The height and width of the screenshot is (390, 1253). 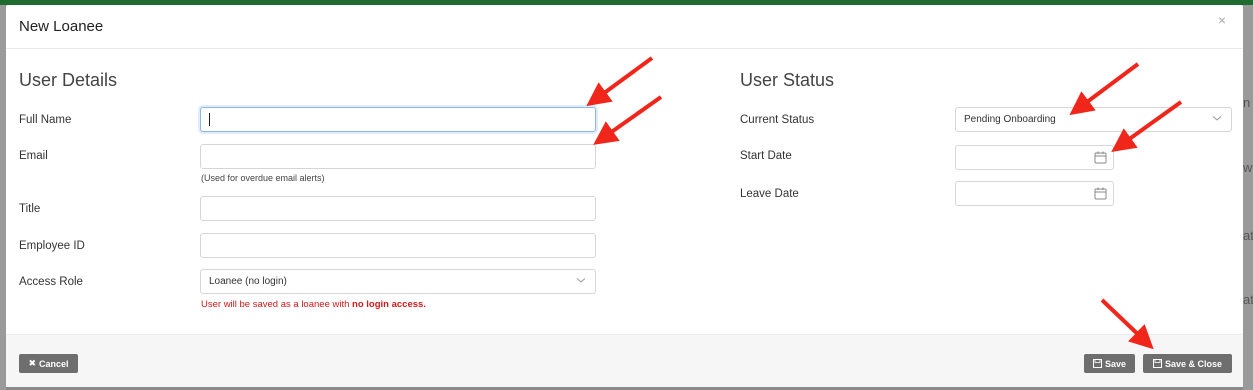 I want to click on save-and-close-button: Save & Close, so click(x=1187, y=363).